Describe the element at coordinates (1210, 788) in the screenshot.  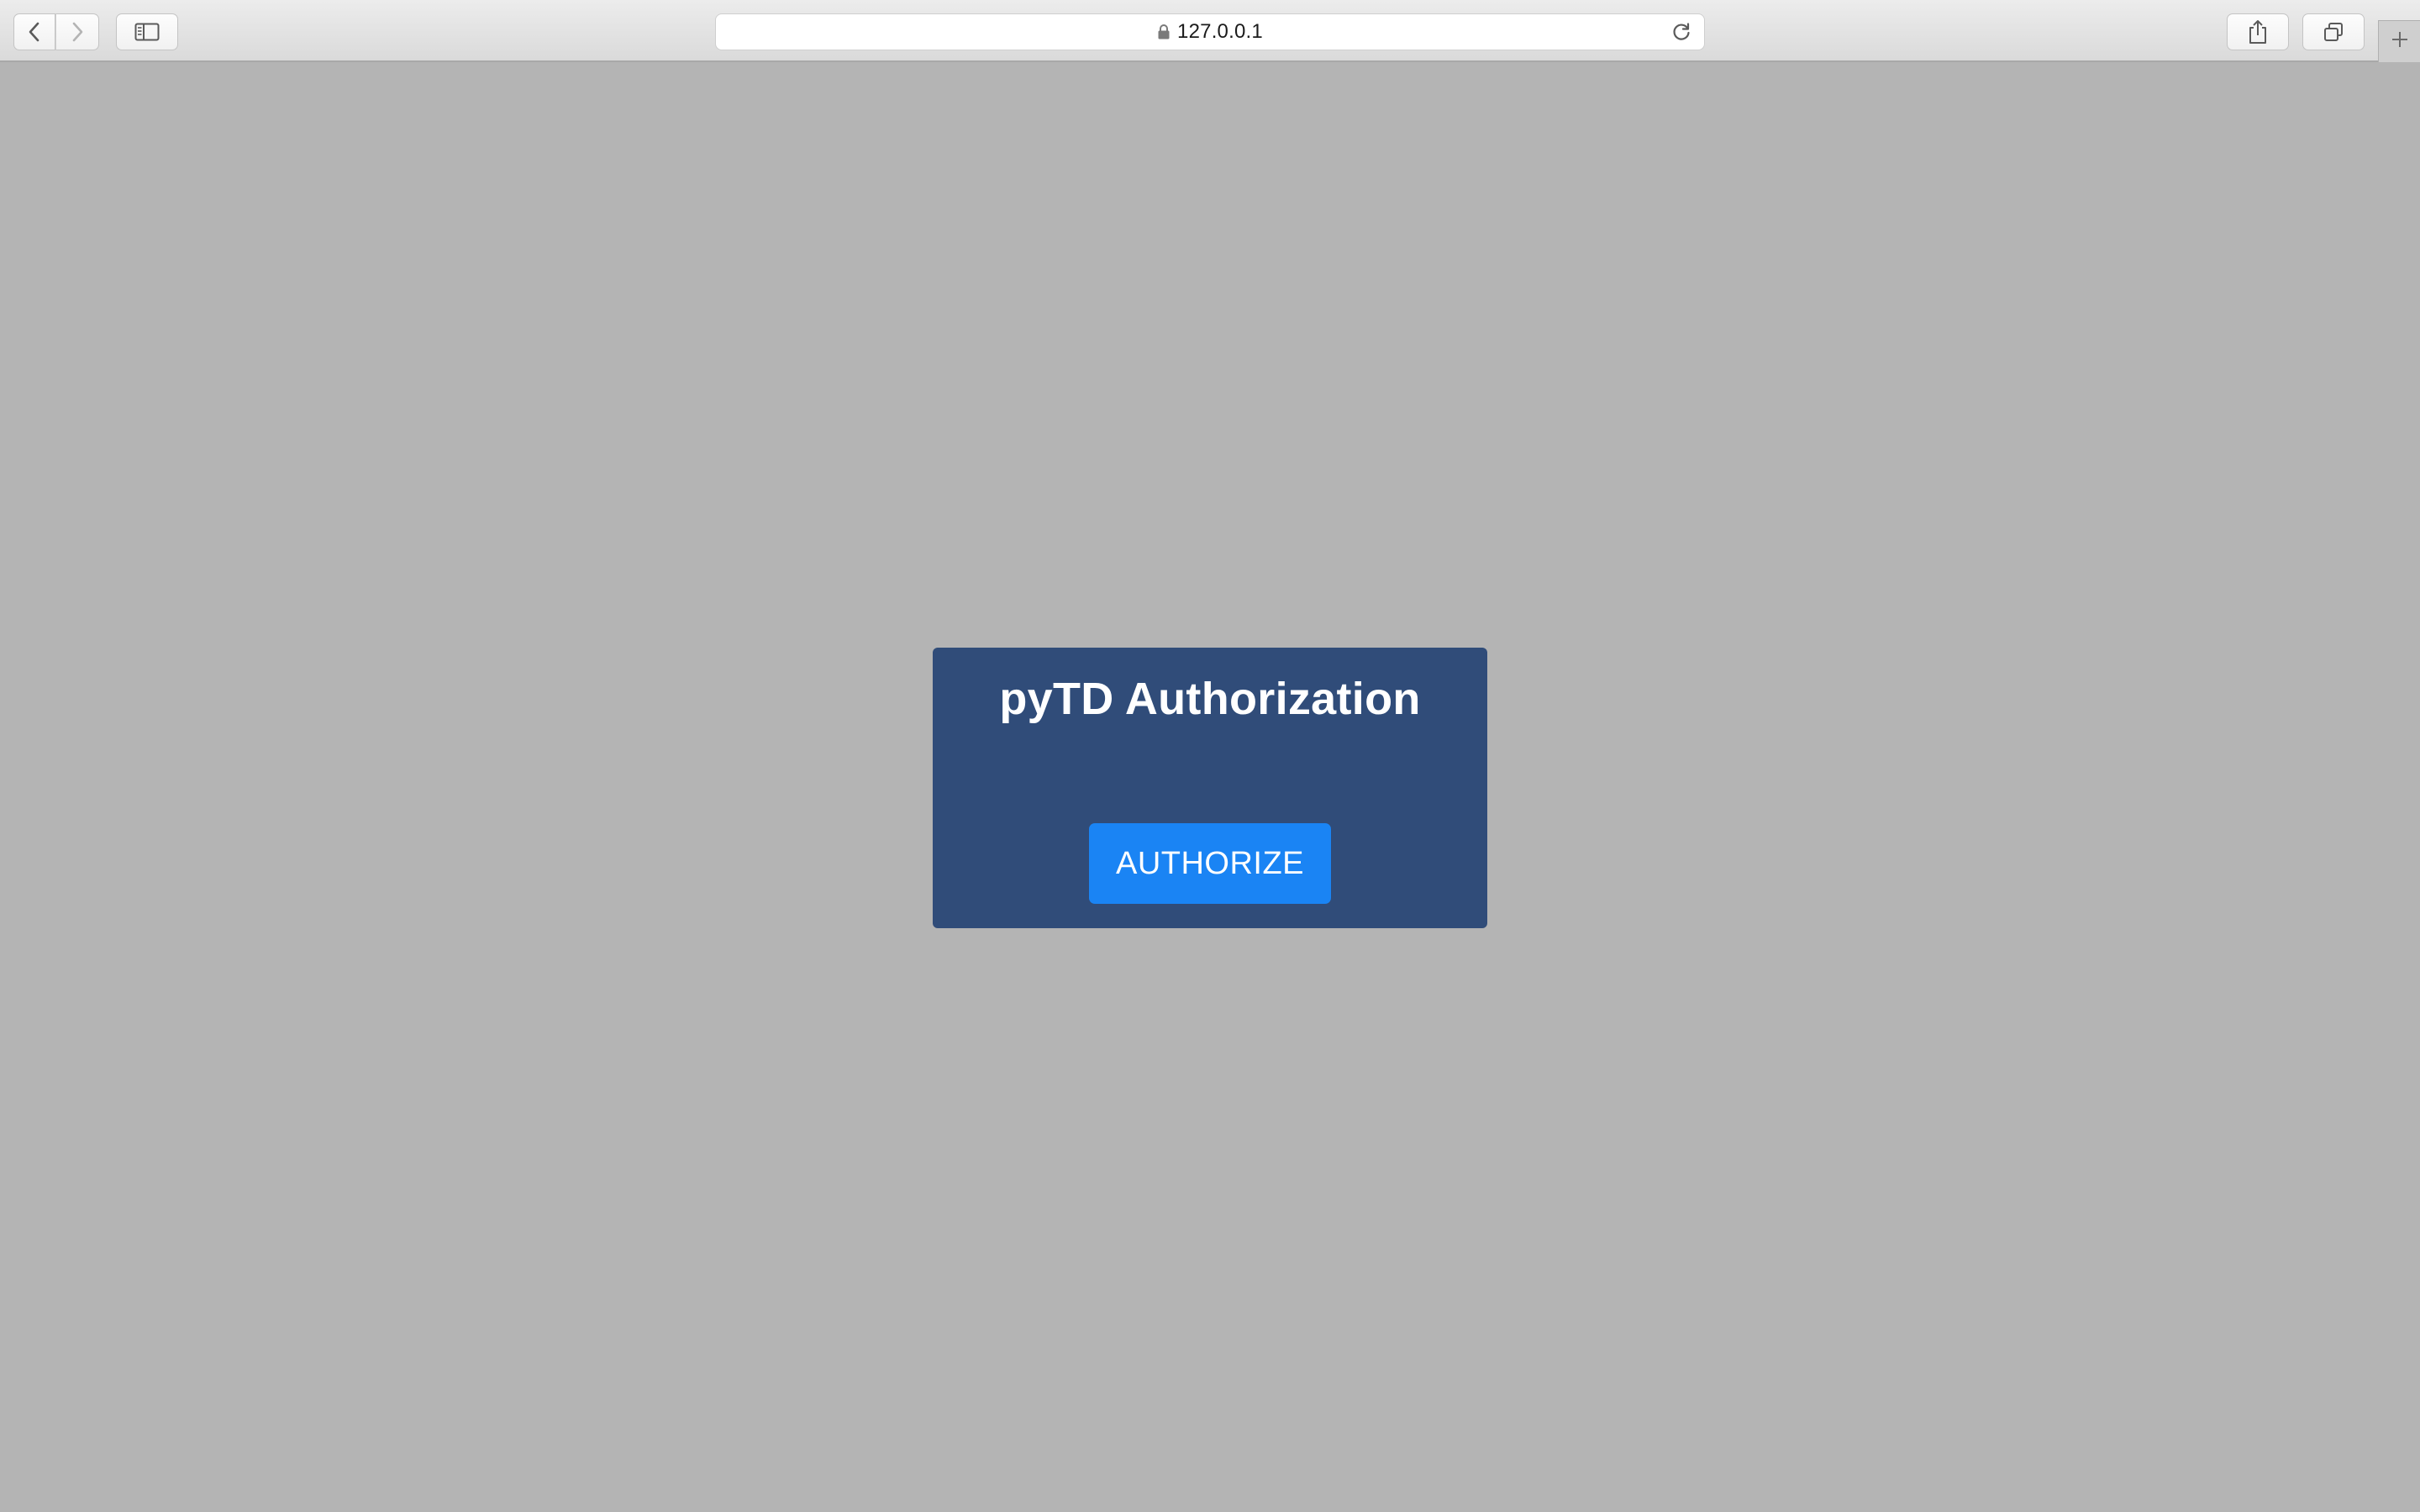
I see `authorization-card: pyTD Authorization AUTHORIZE` at that location.